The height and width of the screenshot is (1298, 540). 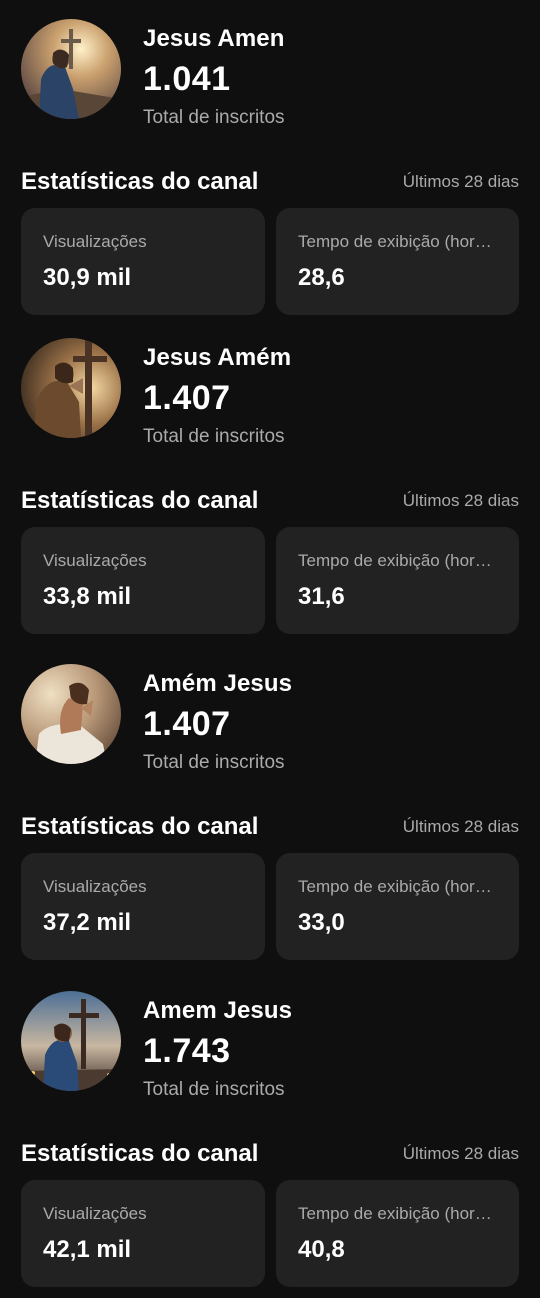 I want to click on views-value: 33,8 mil, so click(x=87, y=596).